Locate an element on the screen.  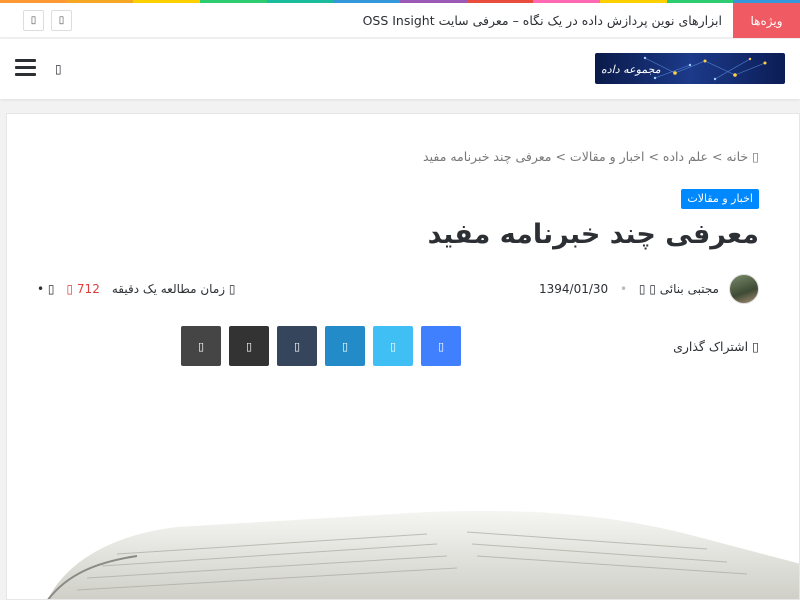
logo-image: مجموعه داده is located at coordinates (690, 68).